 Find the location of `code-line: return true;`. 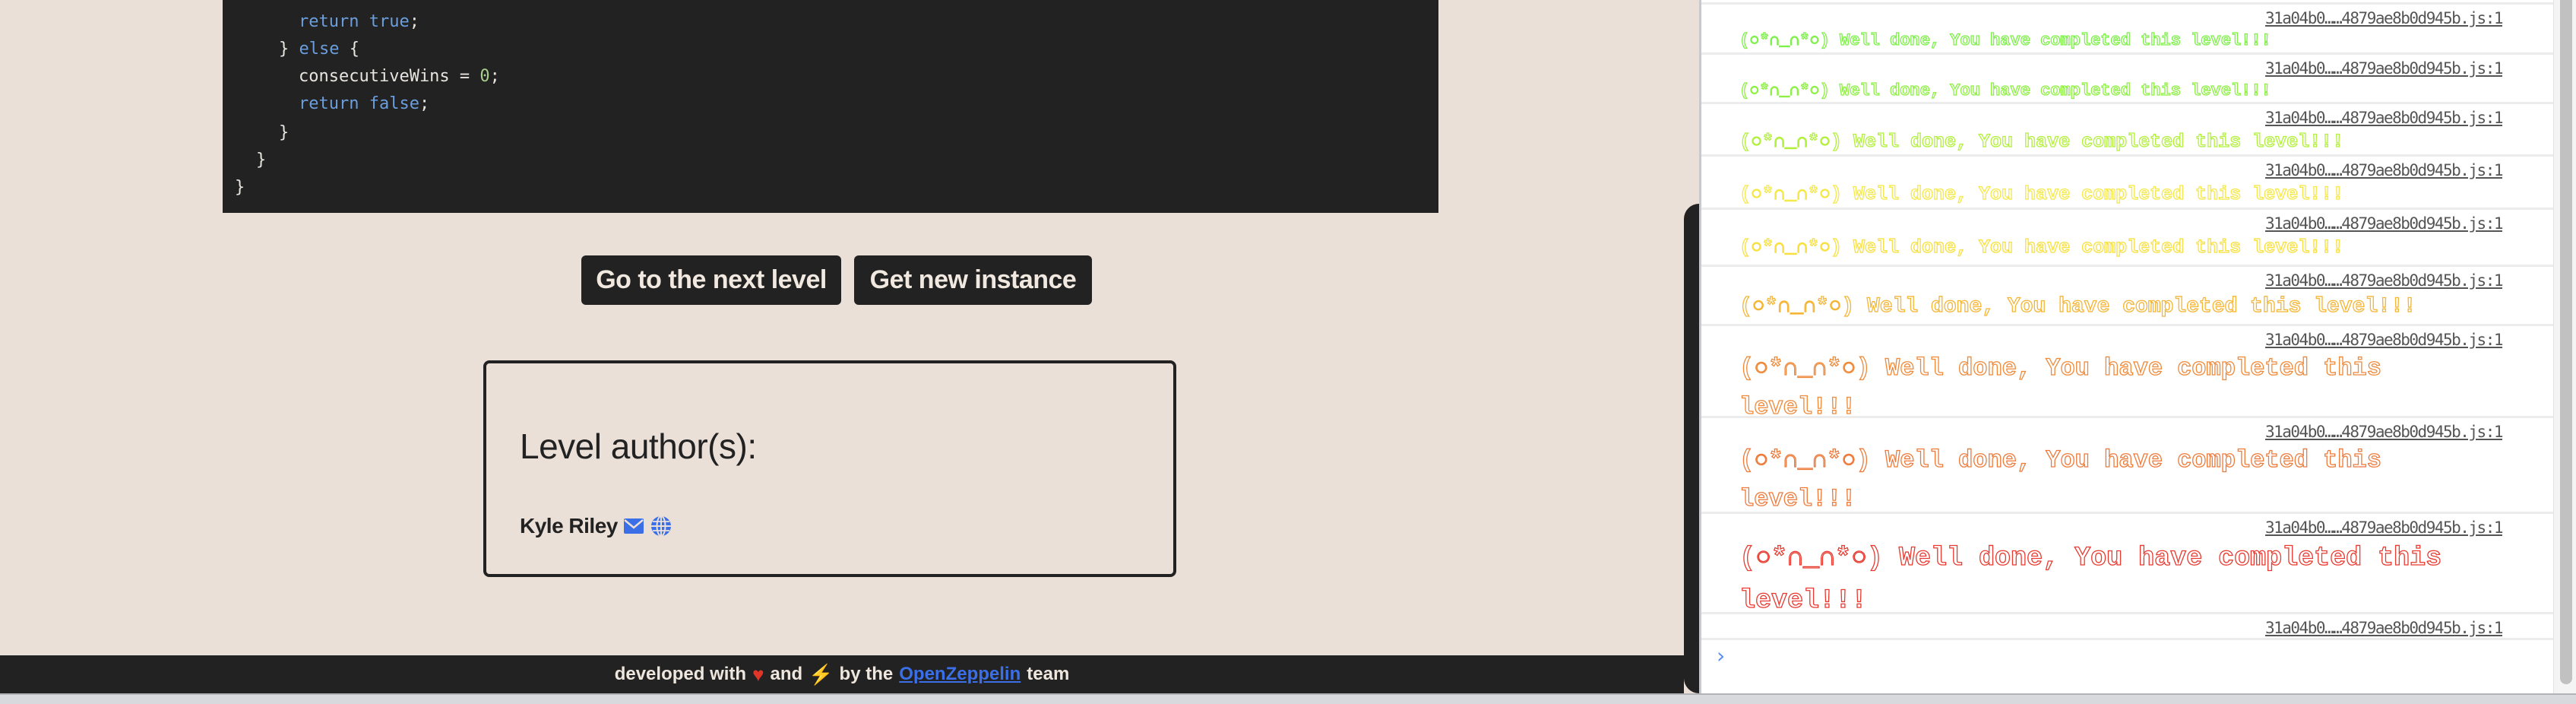

code-line: return true; is located at coordinates (359, 22).